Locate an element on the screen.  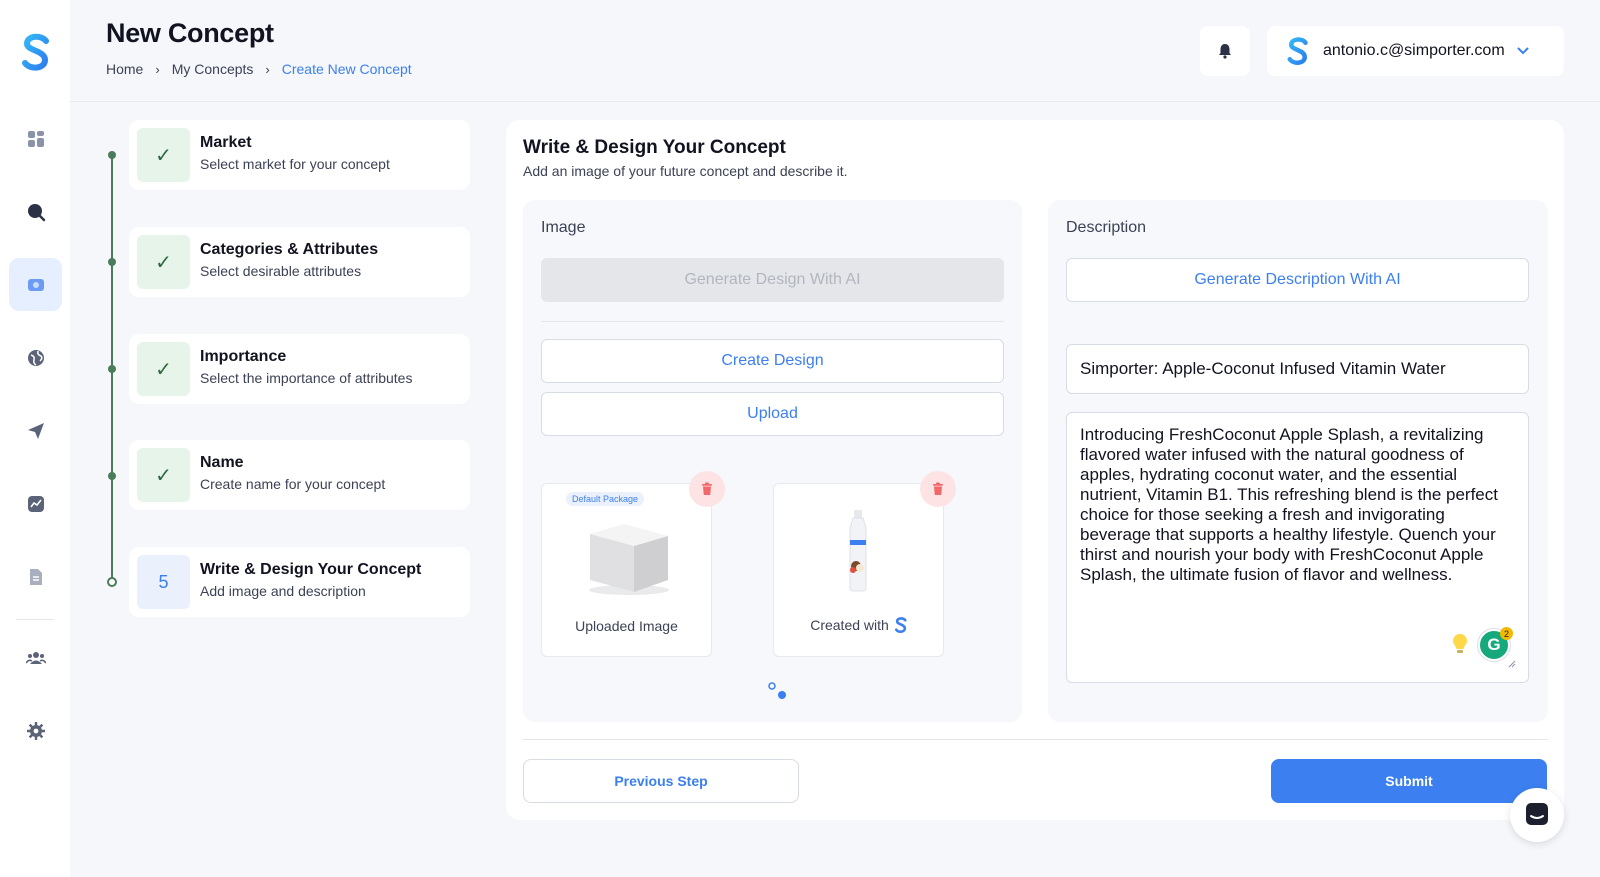
send-icon is located at coordinates (35, 430).